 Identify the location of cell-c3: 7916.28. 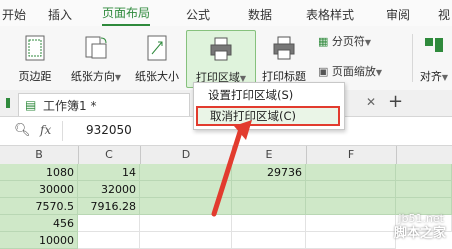
(109, 206).